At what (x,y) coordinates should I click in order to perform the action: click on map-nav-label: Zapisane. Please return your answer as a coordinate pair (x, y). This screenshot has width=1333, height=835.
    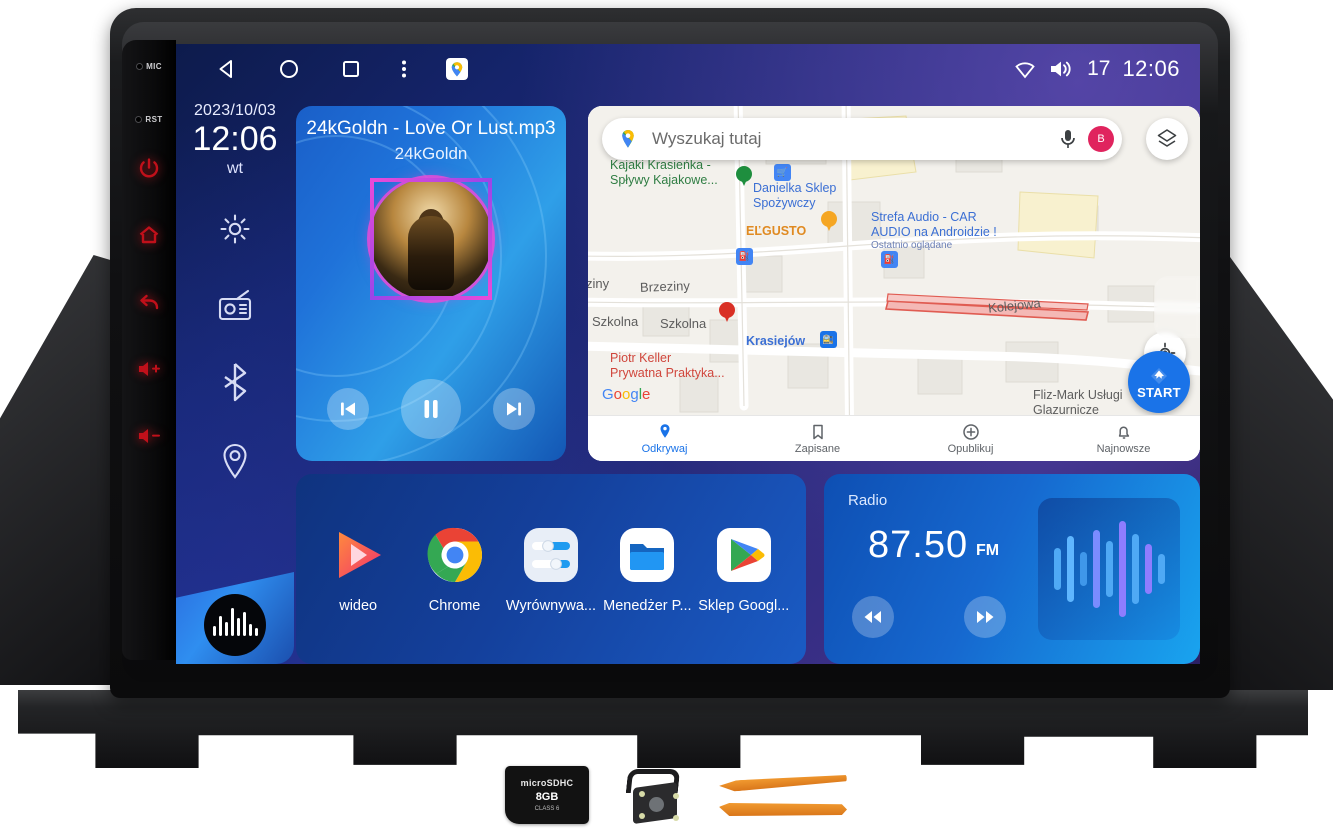
    Looking at the image, I should click on (817, 448).